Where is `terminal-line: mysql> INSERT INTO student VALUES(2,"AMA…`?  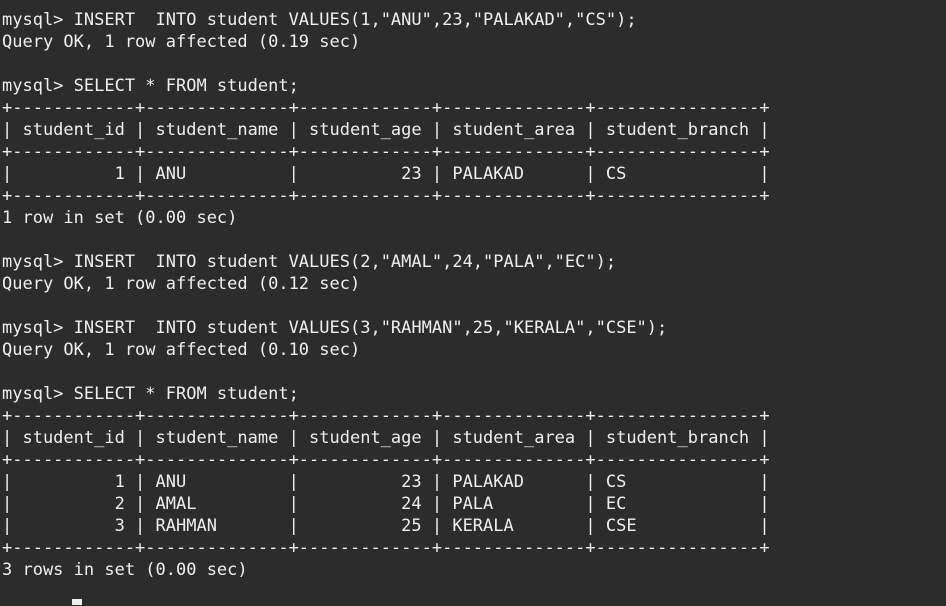
terminal-line: mysql> INSERT INTO student VALUES(2,"AMA… is located at coordinates (309, 262).